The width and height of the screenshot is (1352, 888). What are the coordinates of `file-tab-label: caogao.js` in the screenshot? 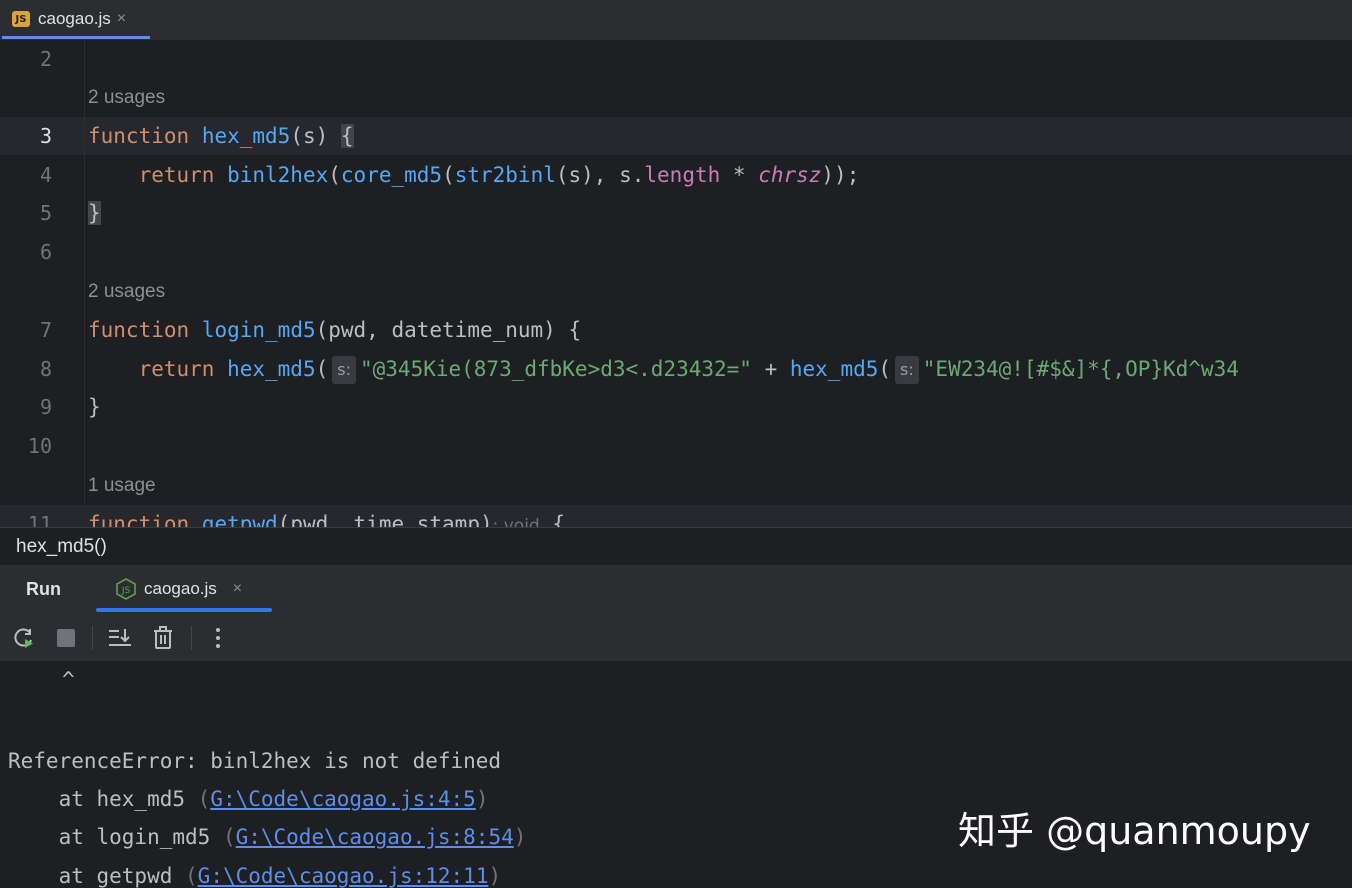 It's located at (74, 18).